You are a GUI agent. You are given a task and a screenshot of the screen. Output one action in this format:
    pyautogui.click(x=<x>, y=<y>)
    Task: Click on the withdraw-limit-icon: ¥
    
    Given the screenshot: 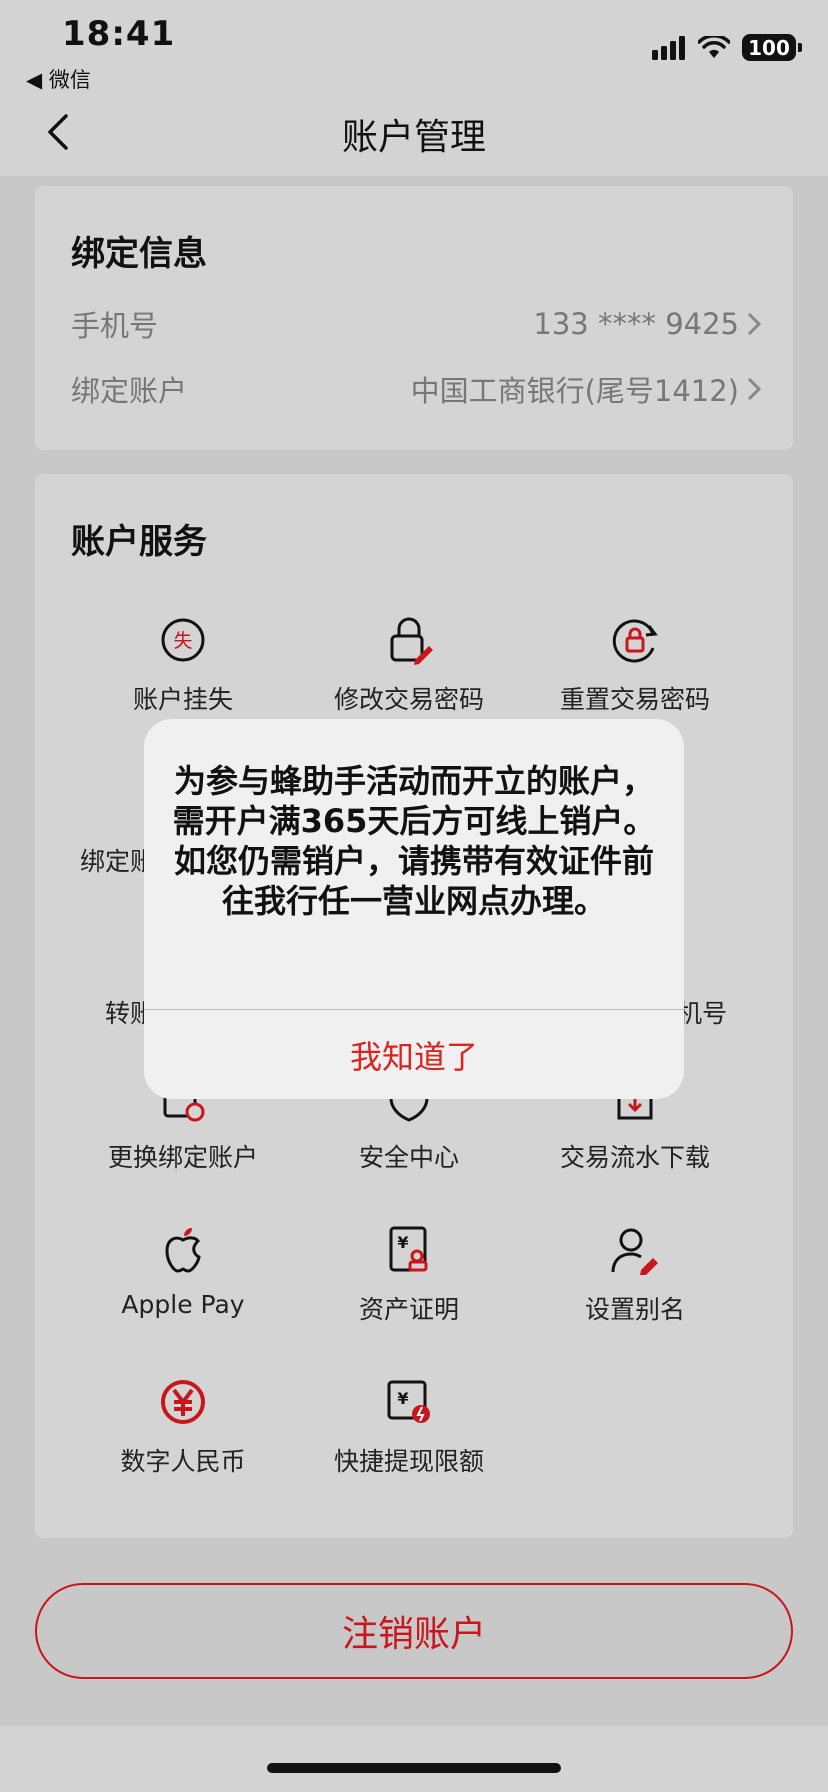 What is the action you would take?
    pyautogui.click(x=408, y=1401)
    